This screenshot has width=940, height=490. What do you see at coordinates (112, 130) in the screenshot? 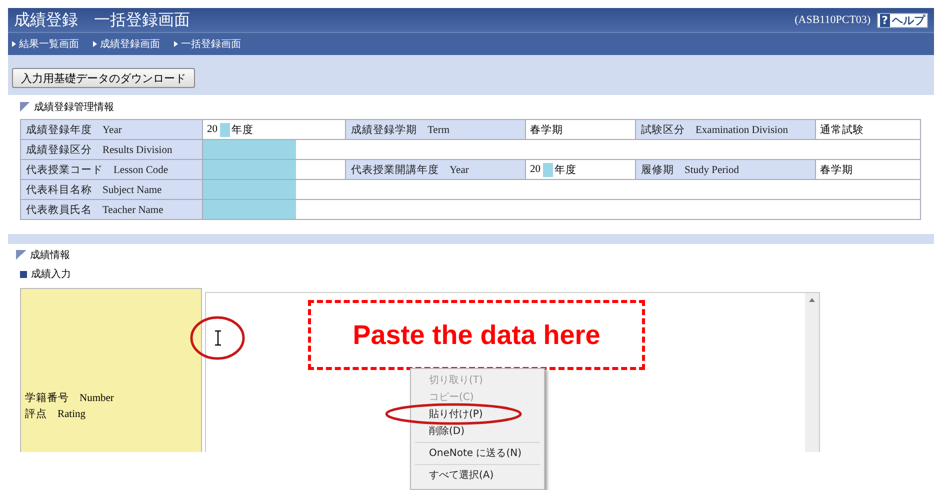
I see `field-label: 成績登録年度 Year` at bounding box center [112, 130].